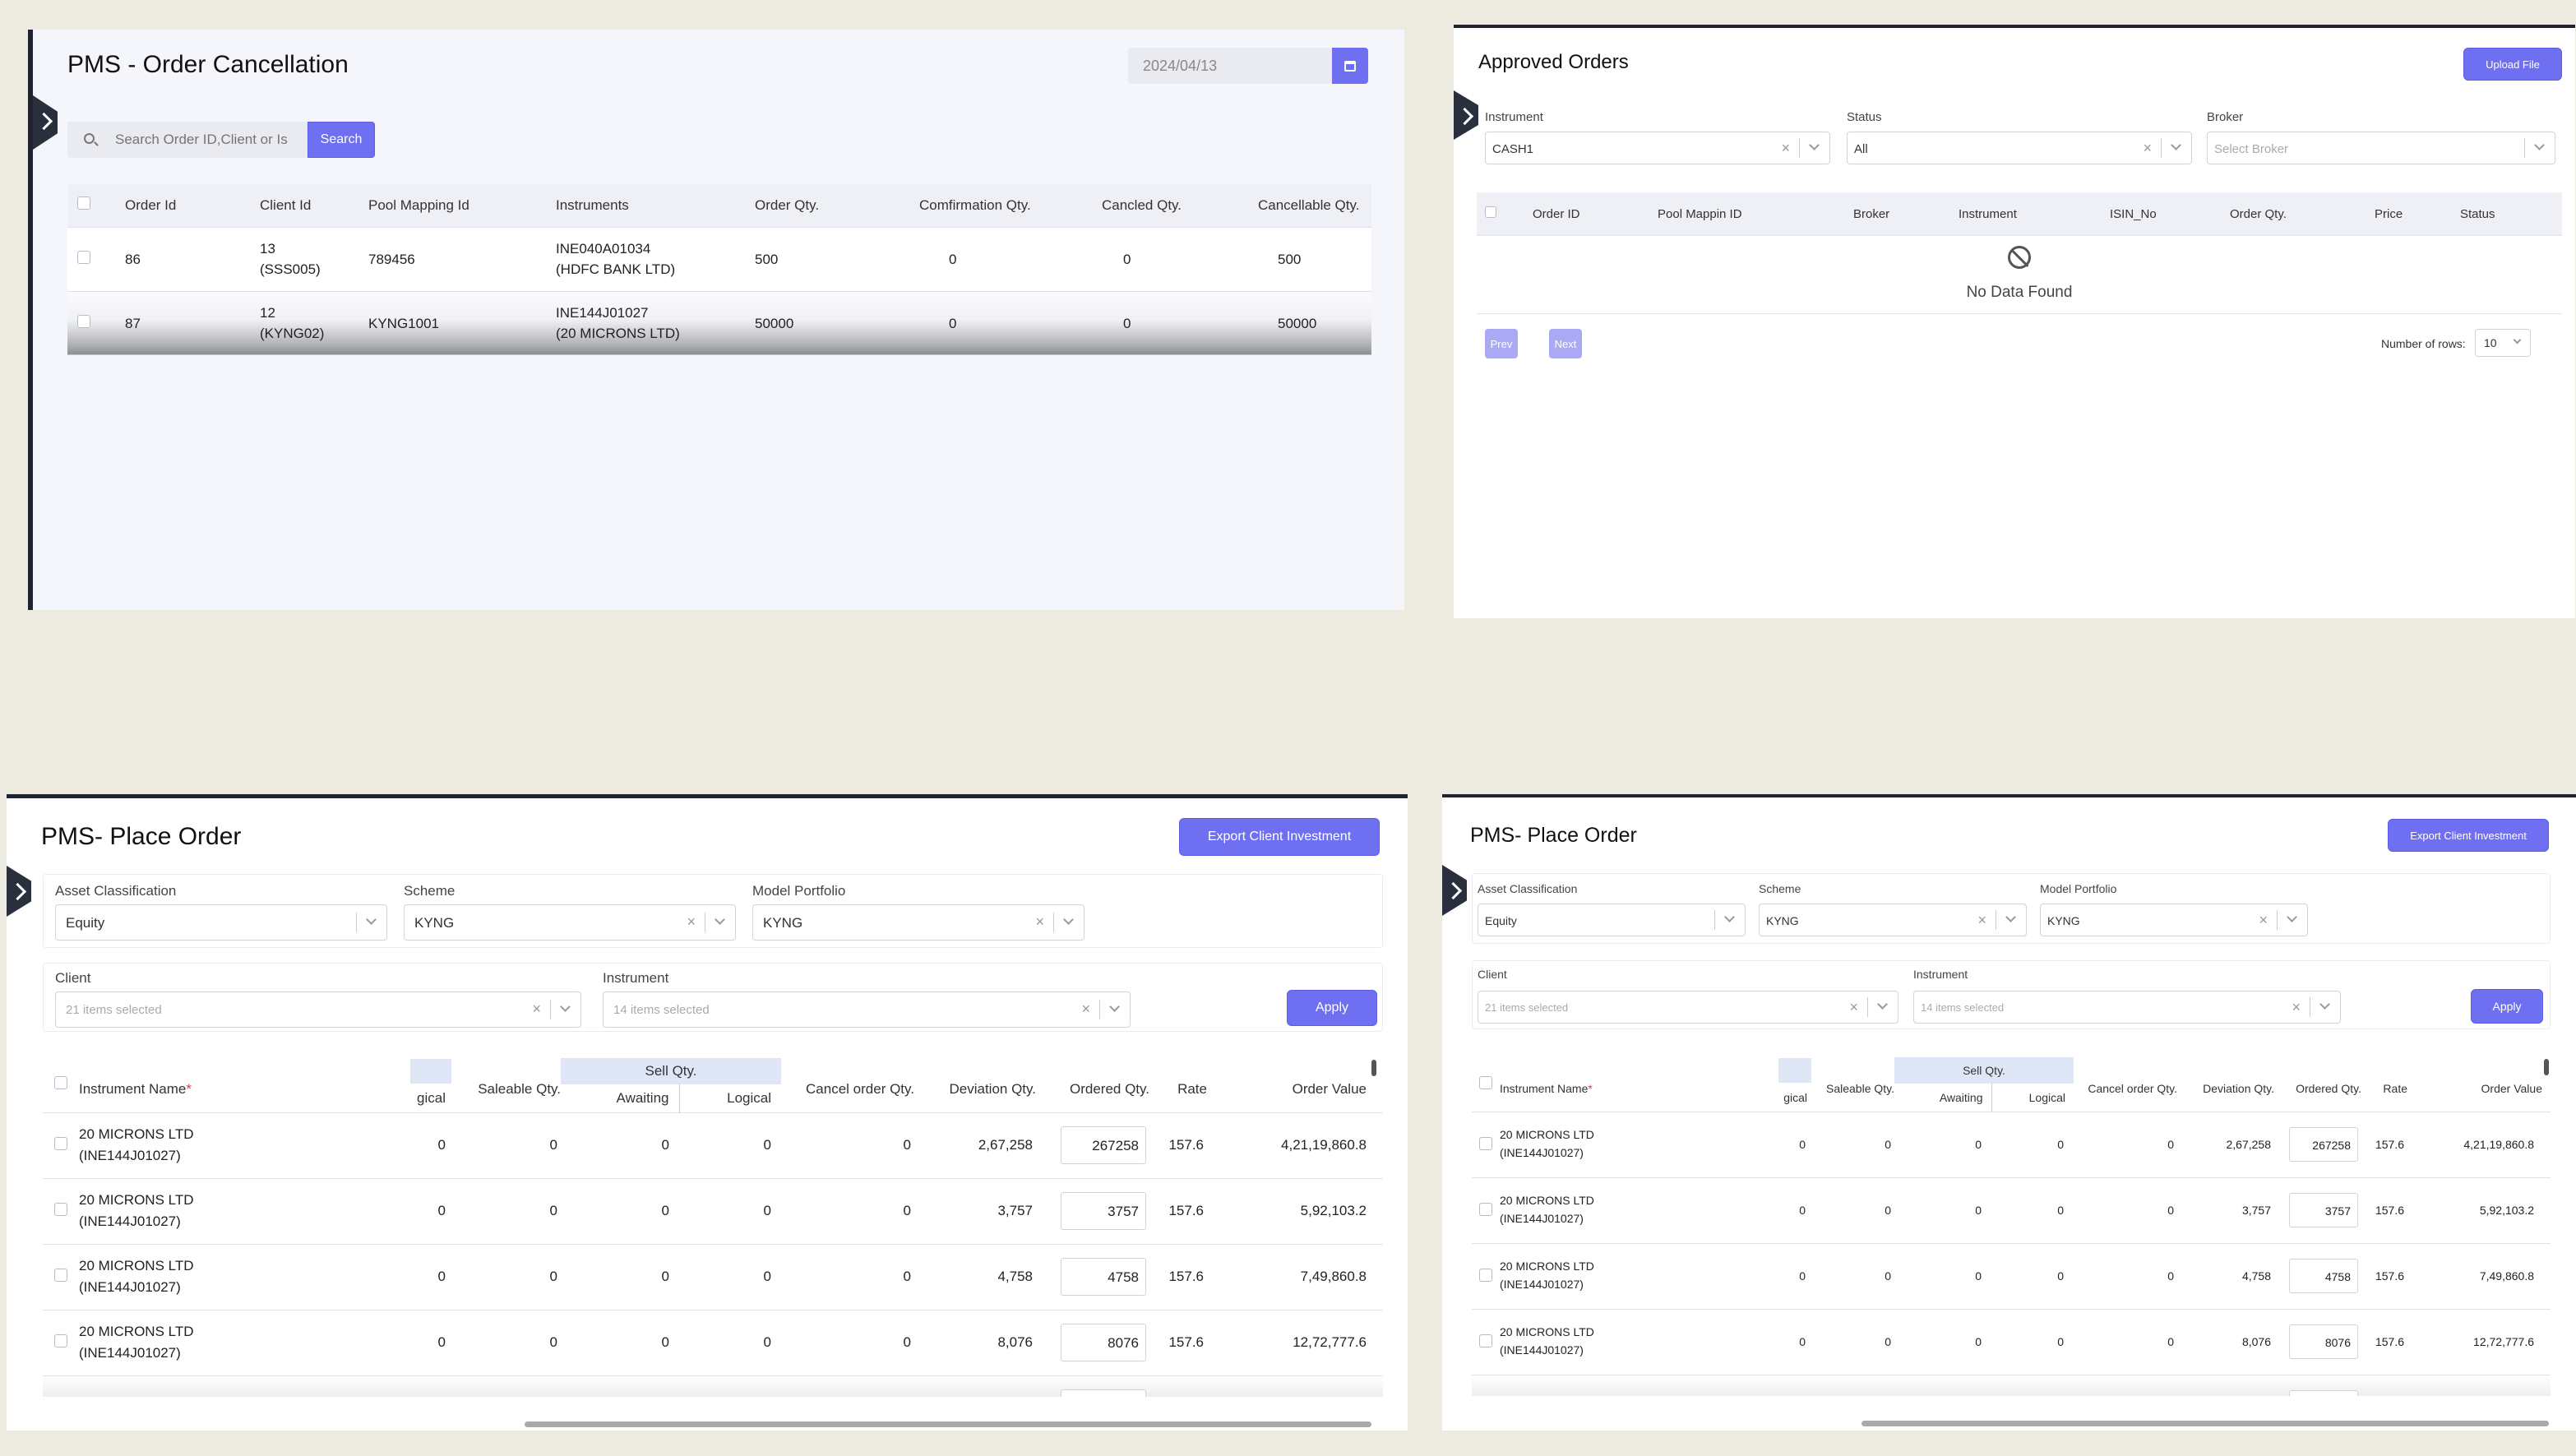 The image size is (2576, 1456). What do you see at coordinates (431, 1097) in the screenshot?
I see `col-gical: gical` at bounding box center [431, 1097].